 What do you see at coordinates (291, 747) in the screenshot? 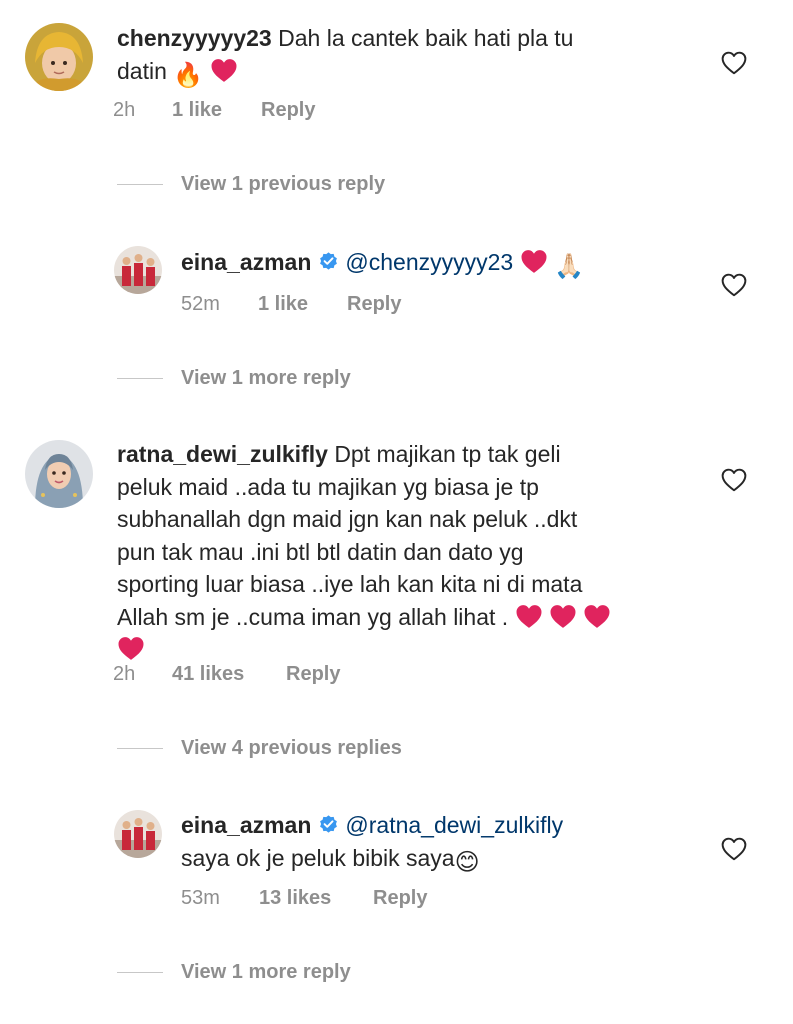
I see `view-replies-label: View 4 previous replies` at bounding box center [291, 747].